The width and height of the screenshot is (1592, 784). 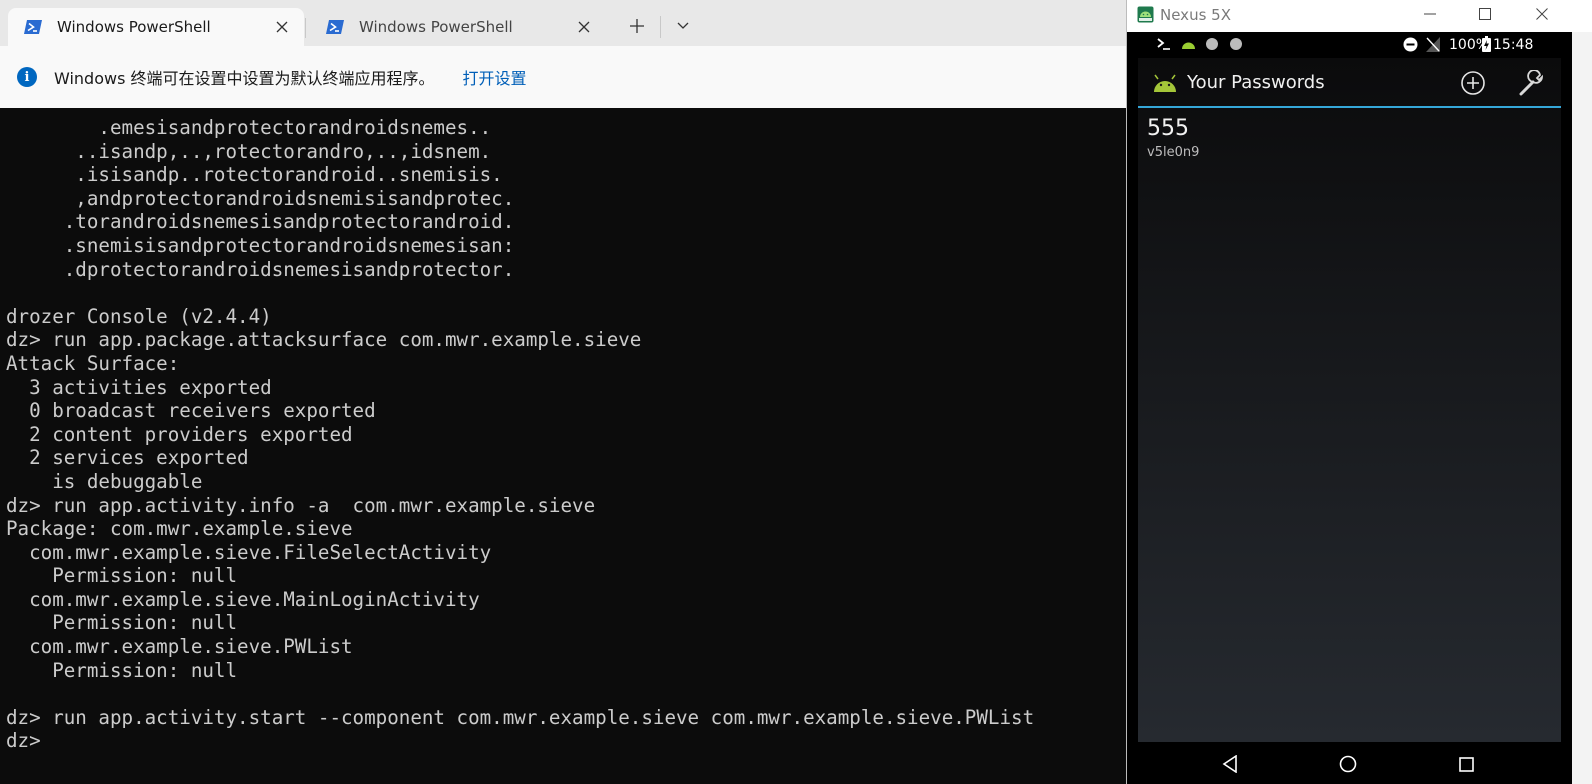 I want to click on toolbar-divider, so click(x=660, y=27).